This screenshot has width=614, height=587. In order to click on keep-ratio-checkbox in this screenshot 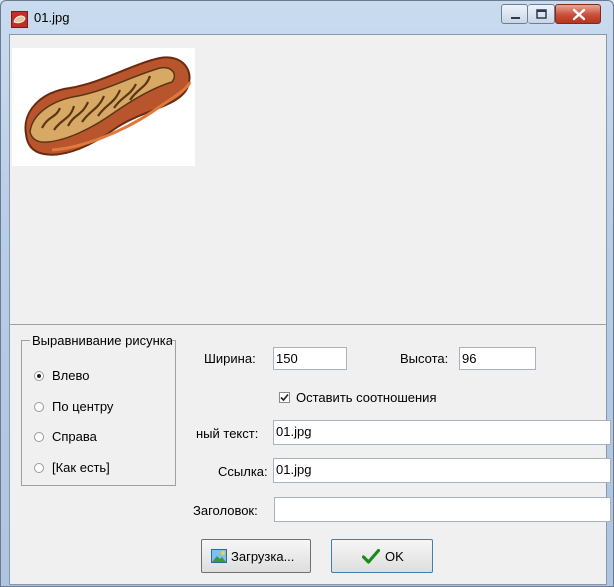, I will do `click(284, 397)`.